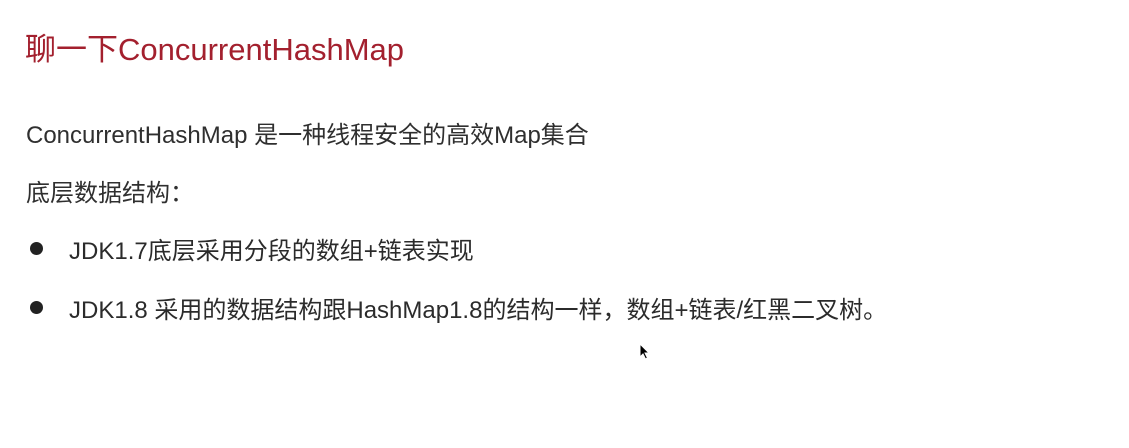 This screenshot has height=448, width=1129. What do you see at coordinates (271, 251) in the screenshot?
I see `bullet-text: JDK1.7底层采用分段的数组+链表实现` at bounding box center [271, 251].